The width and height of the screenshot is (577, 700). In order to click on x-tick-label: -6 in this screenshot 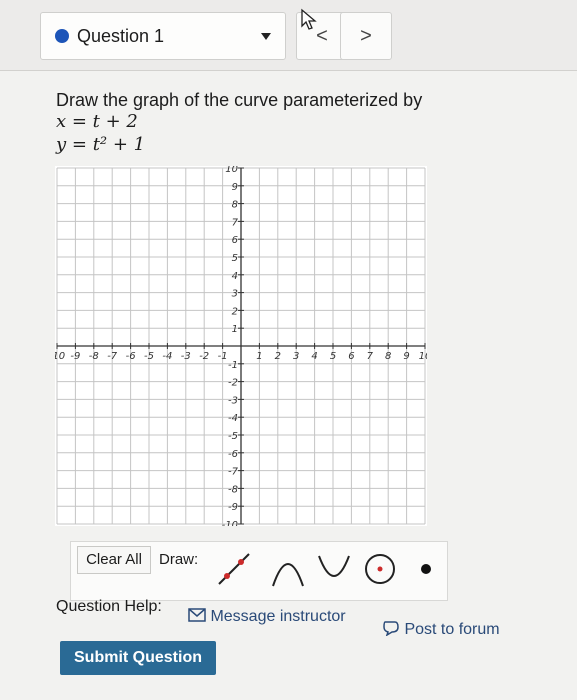, I will do `click(131, 356)`.